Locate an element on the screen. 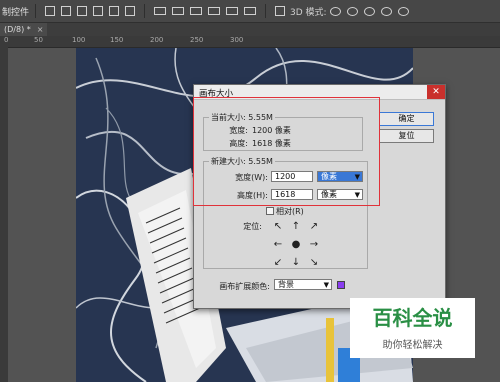 The width and height of the screenshot is (500, 382). ruler-label: 150 is located at coordinates (117, 40).